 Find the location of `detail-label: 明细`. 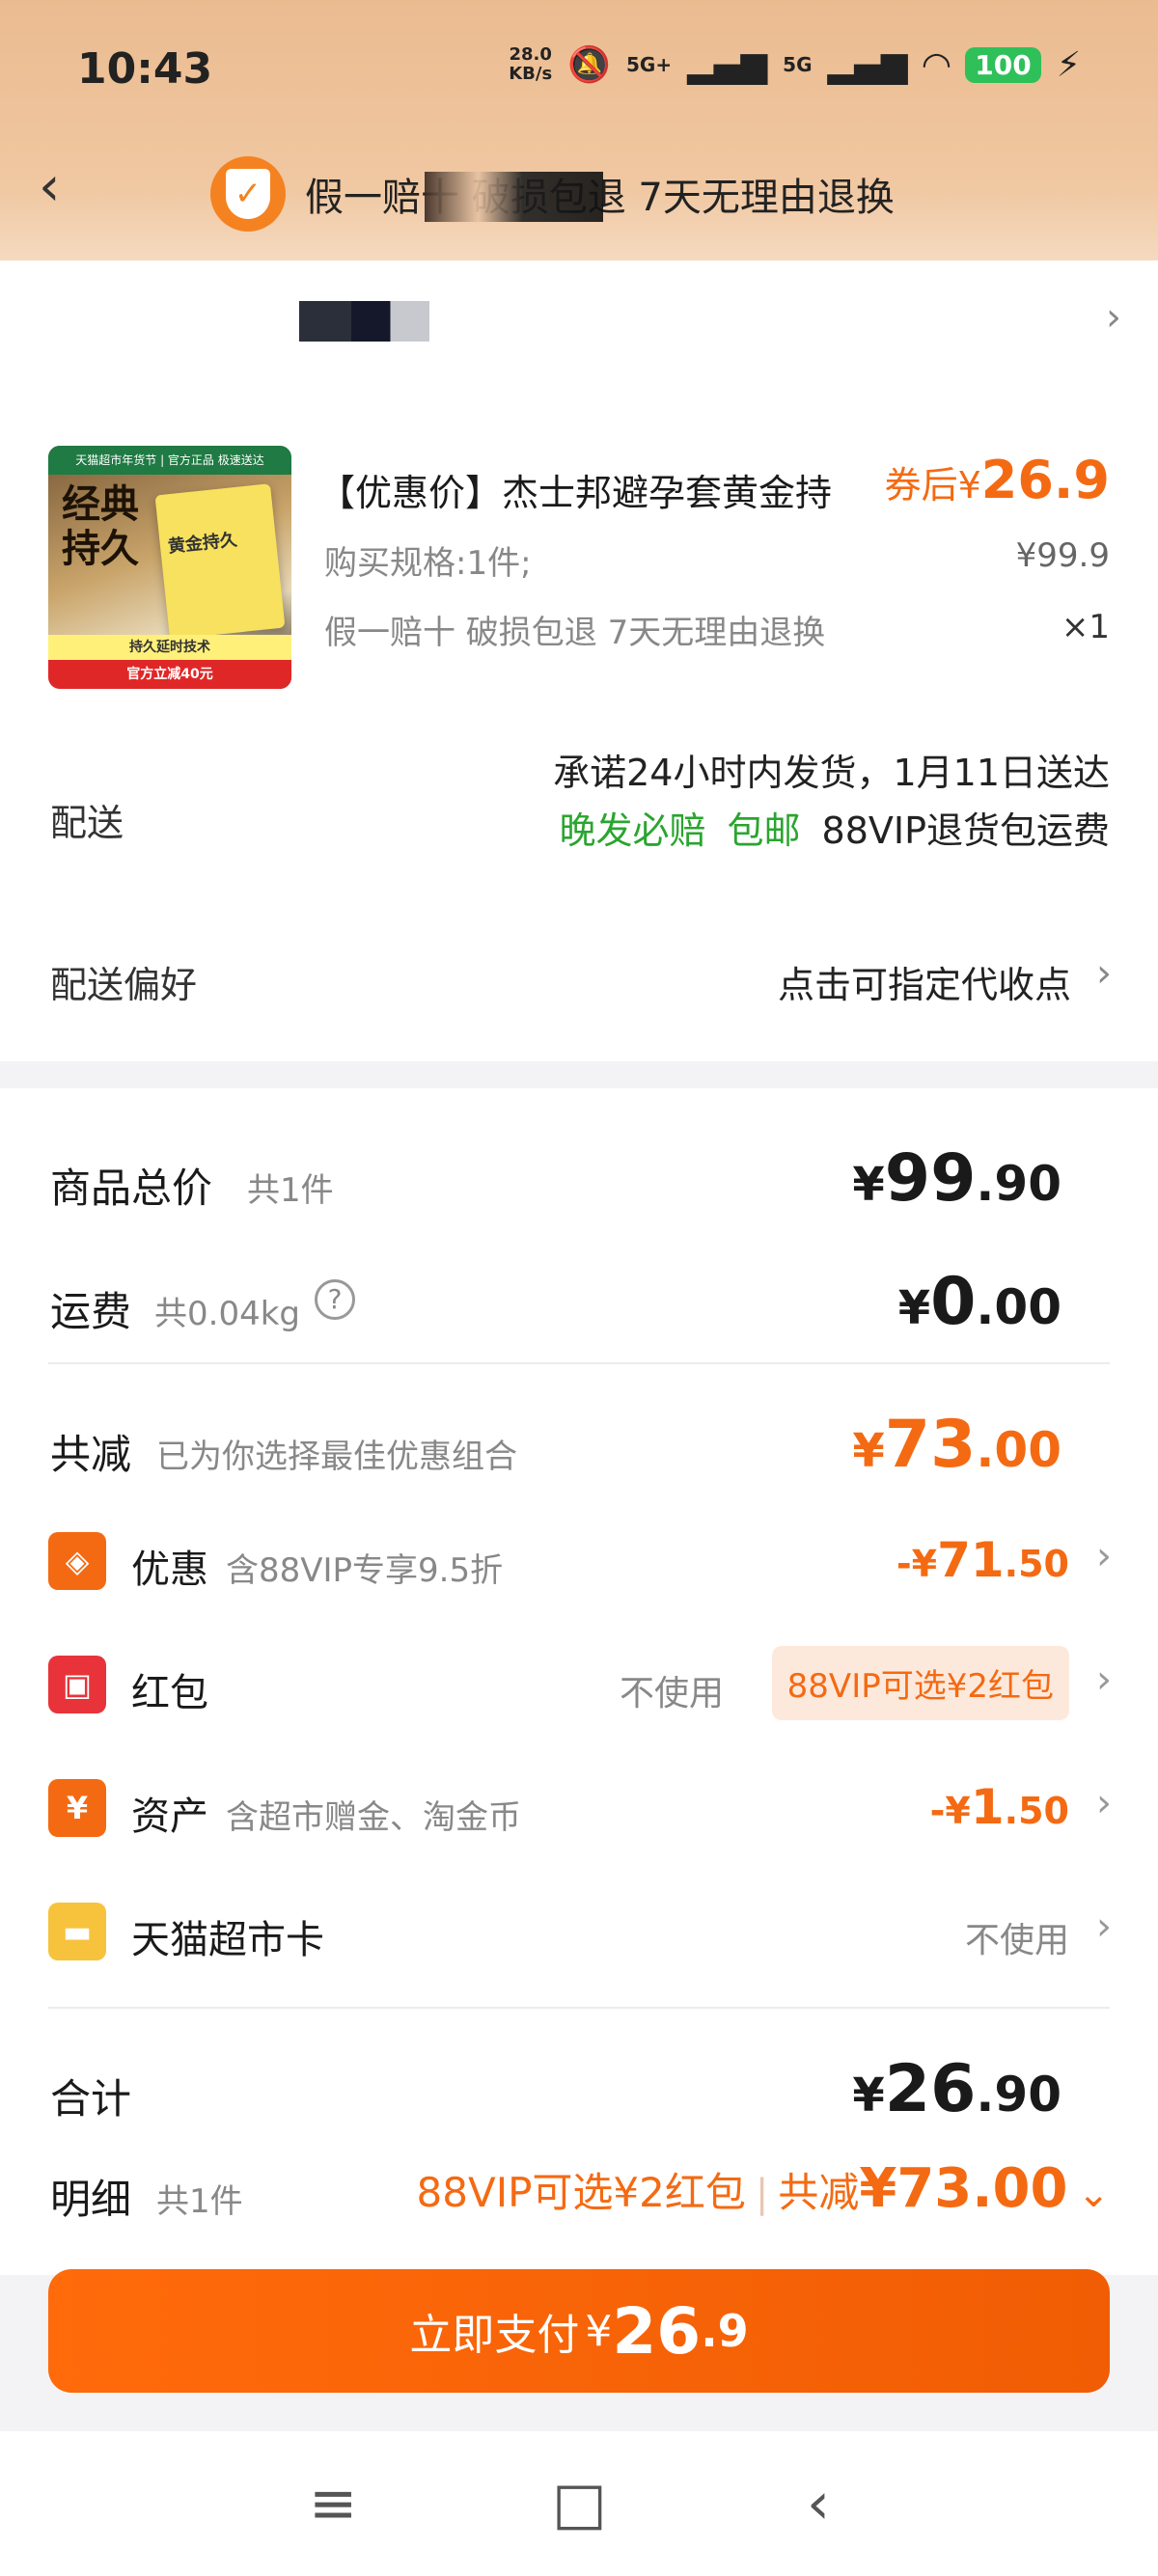

detail-label: 明细 is located at coordinates (91, 2199).